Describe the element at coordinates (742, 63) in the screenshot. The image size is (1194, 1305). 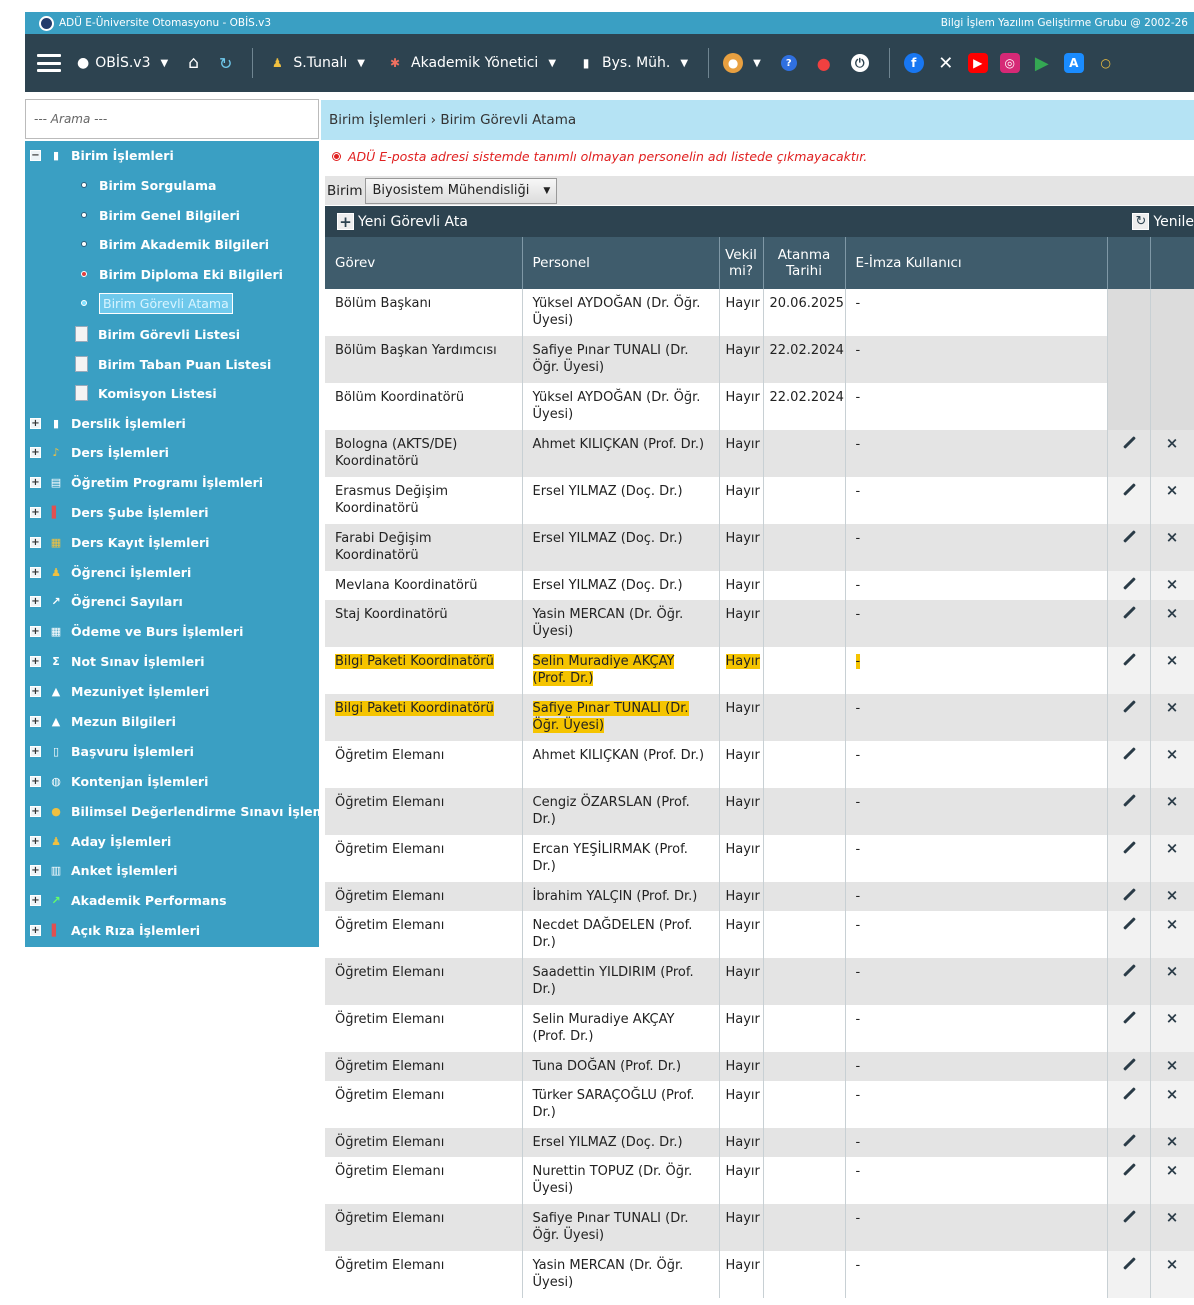
I see `theme-menu: ● ▼` at that location.